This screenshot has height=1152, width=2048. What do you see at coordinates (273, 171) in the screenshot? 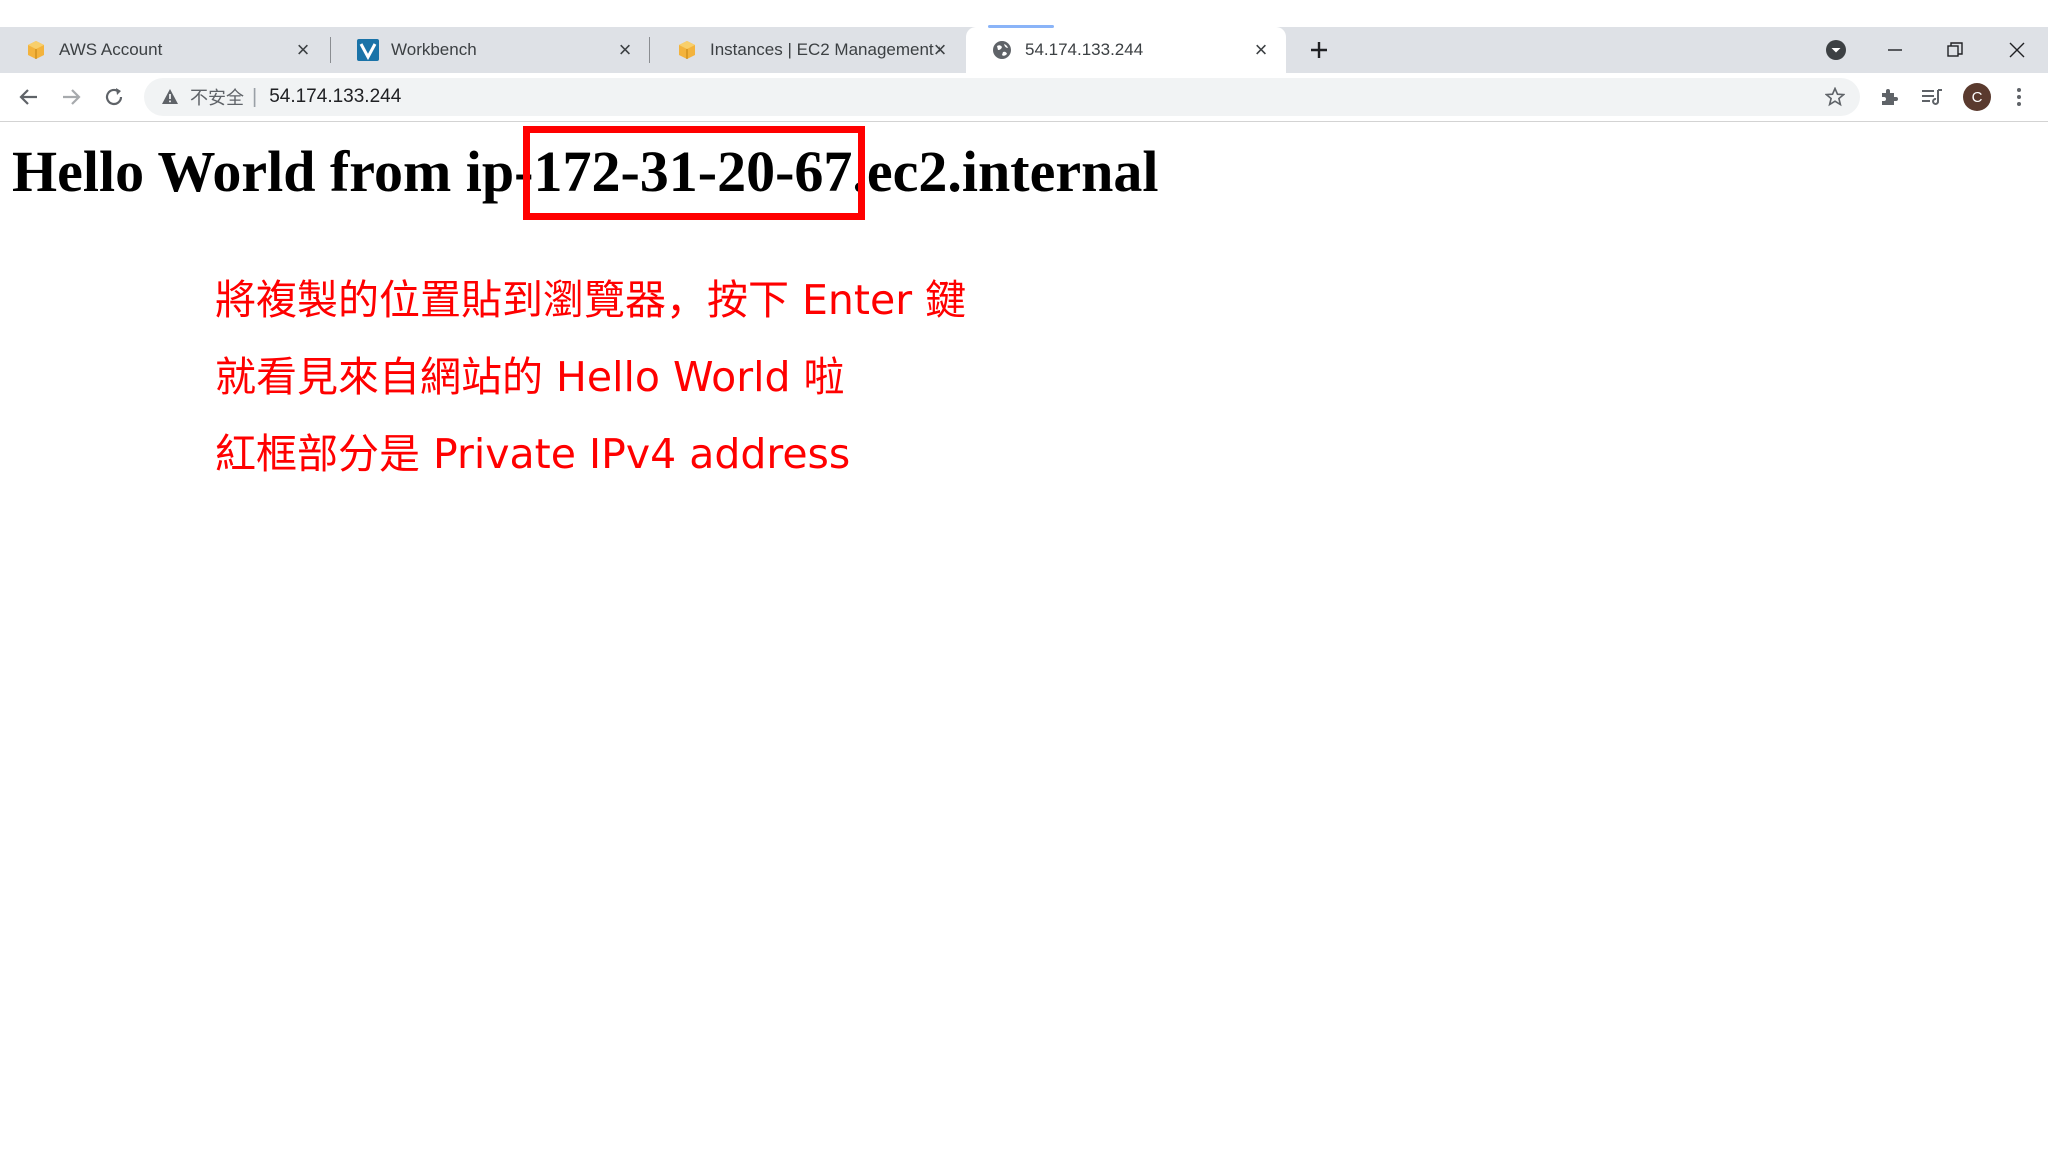
I see `heading-prefix: Hello World from ip-` at bounding box center [273, 171].